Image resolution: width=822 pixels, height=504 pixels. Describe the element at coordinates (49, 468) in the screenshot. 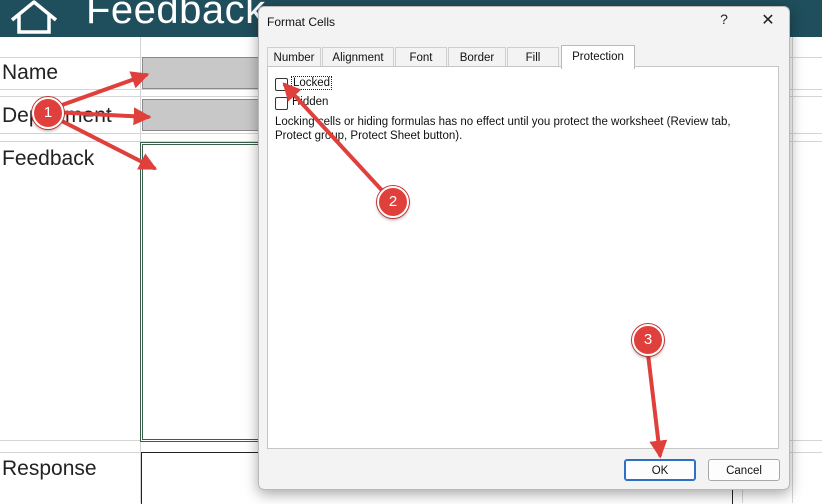

I see `response-label: Response` at that location.